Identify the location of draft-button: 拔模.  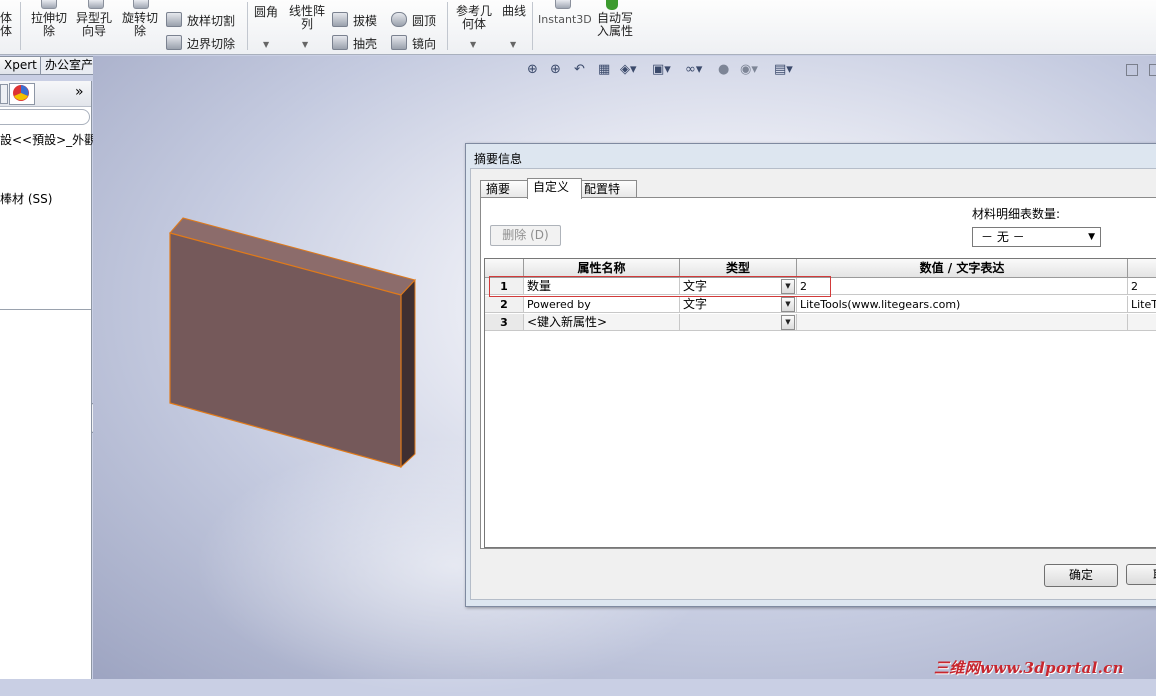
(354, 20).